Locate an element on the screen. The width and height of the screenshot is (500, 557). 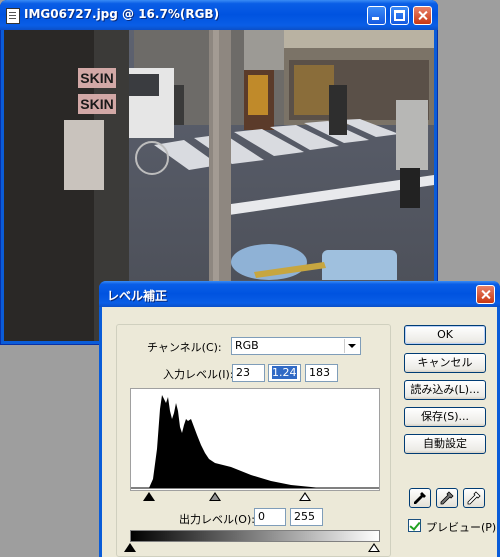
gray-eyedropper-button is located at coordinates (447, 498).